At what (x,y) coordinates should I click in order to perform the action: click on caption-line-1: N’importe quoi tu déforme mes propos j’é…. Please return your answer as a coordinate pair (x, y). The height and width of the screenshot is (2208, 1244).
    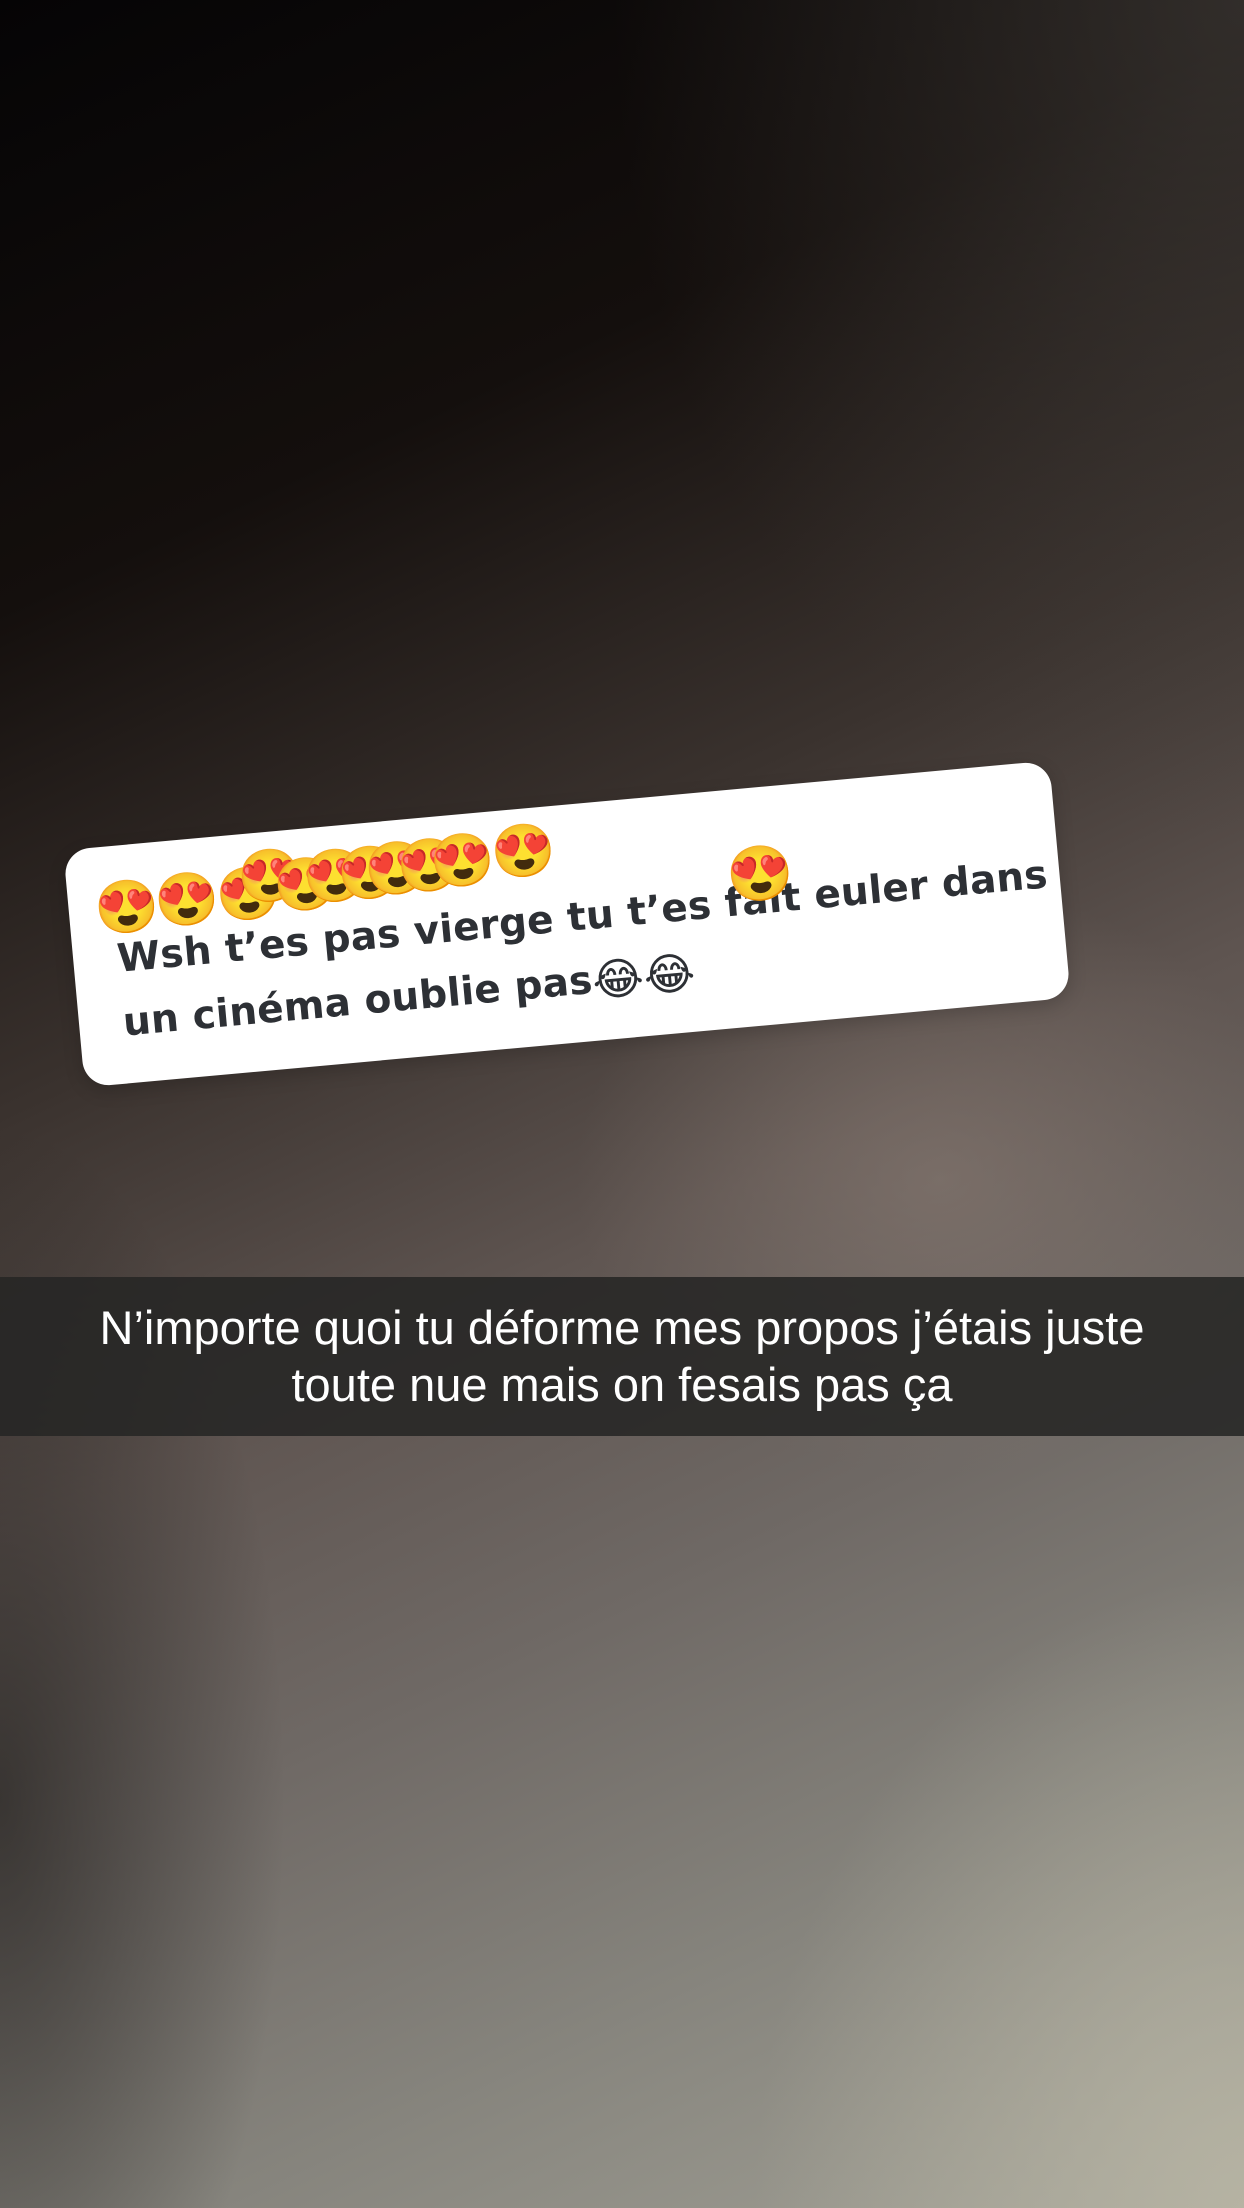
    Looking at the image, I should click on (622, 1327).